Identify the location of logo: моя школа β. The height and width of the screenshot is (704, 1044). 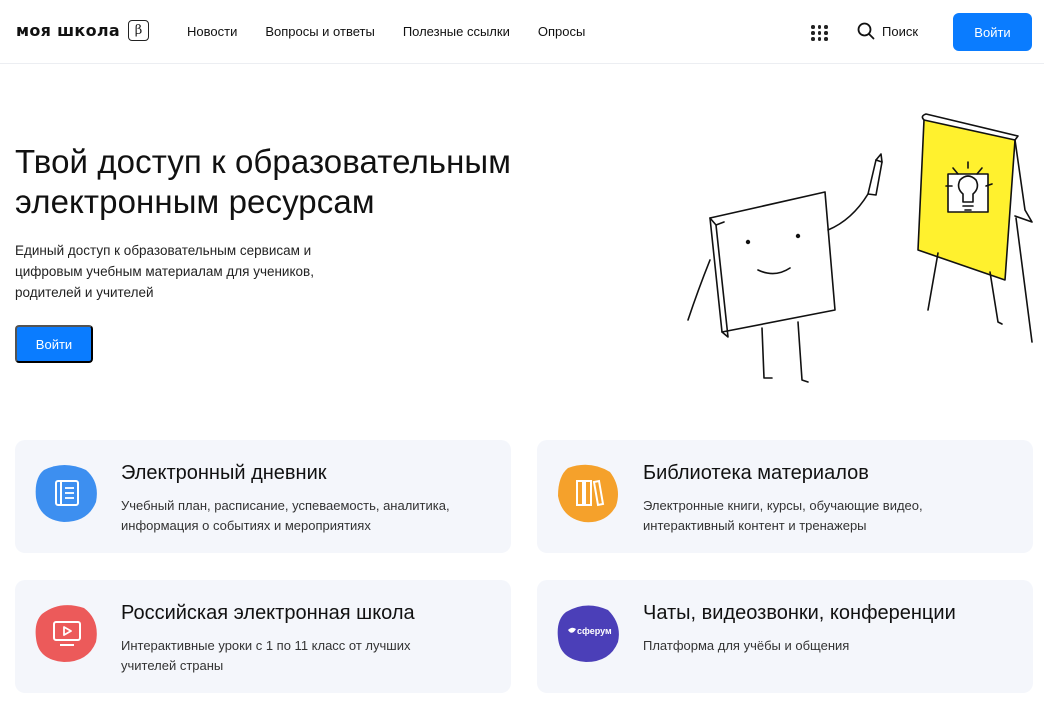
(82, 30).